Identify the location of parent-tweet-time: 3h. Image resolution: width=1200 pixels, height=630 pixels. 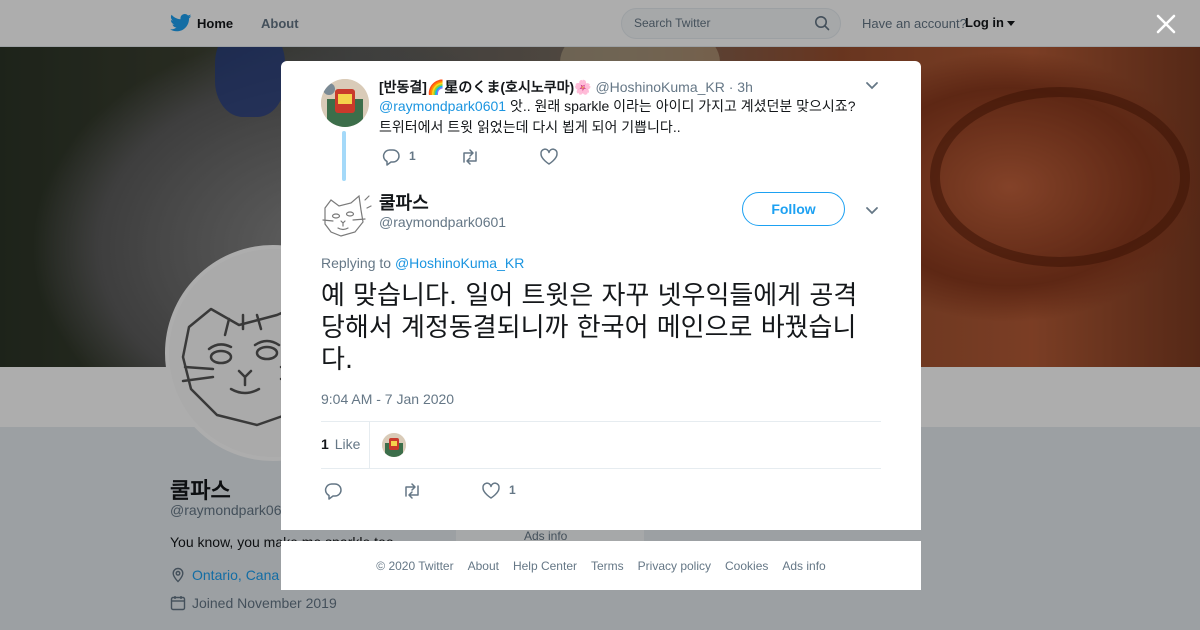
(745, 87).